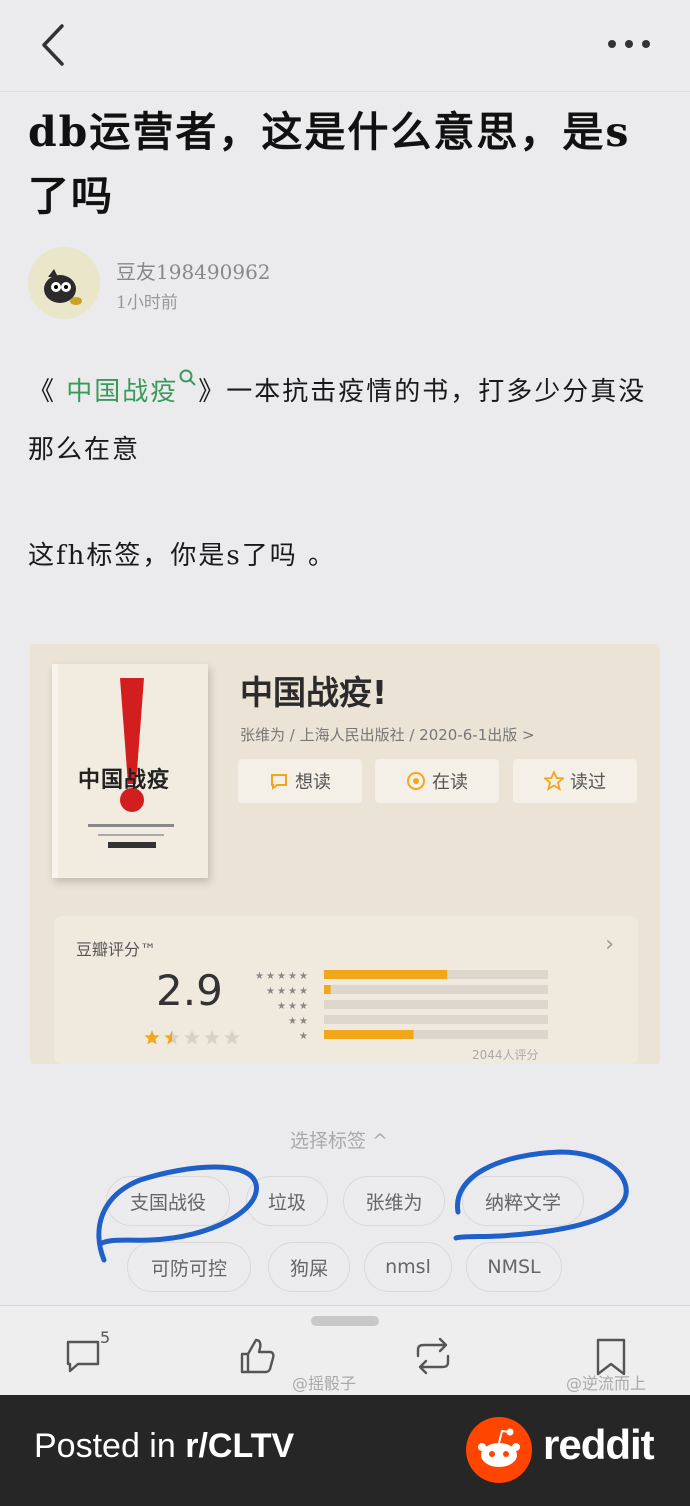 This screenshot has width=690, height=1506. Describe the element at coordinates (339, 1139) in the screenshot. I see `tag-selector-header: 选择标签 ^` at that location.